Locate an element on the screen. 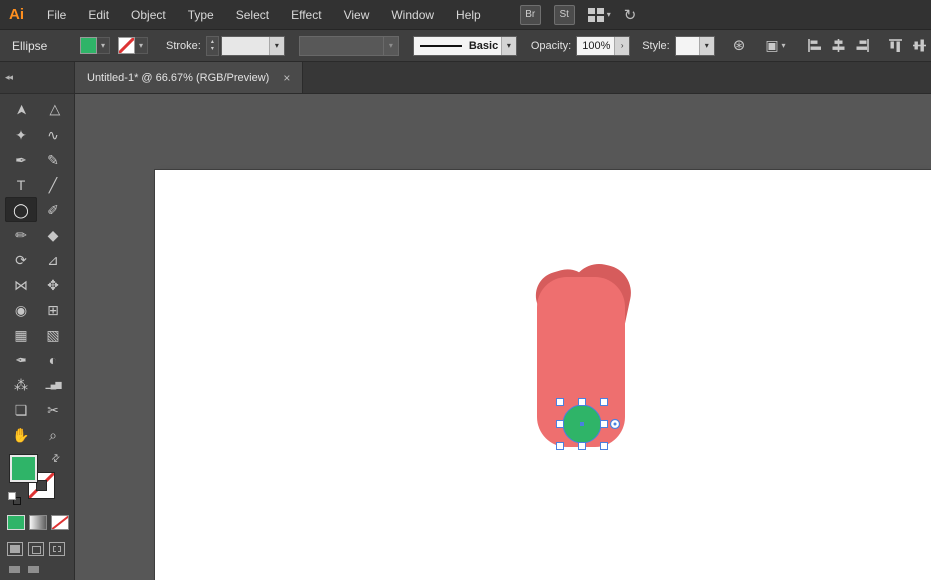 This screenshot has height=580, width=931. handle-bottom-left is located at coordinates (560, 446).